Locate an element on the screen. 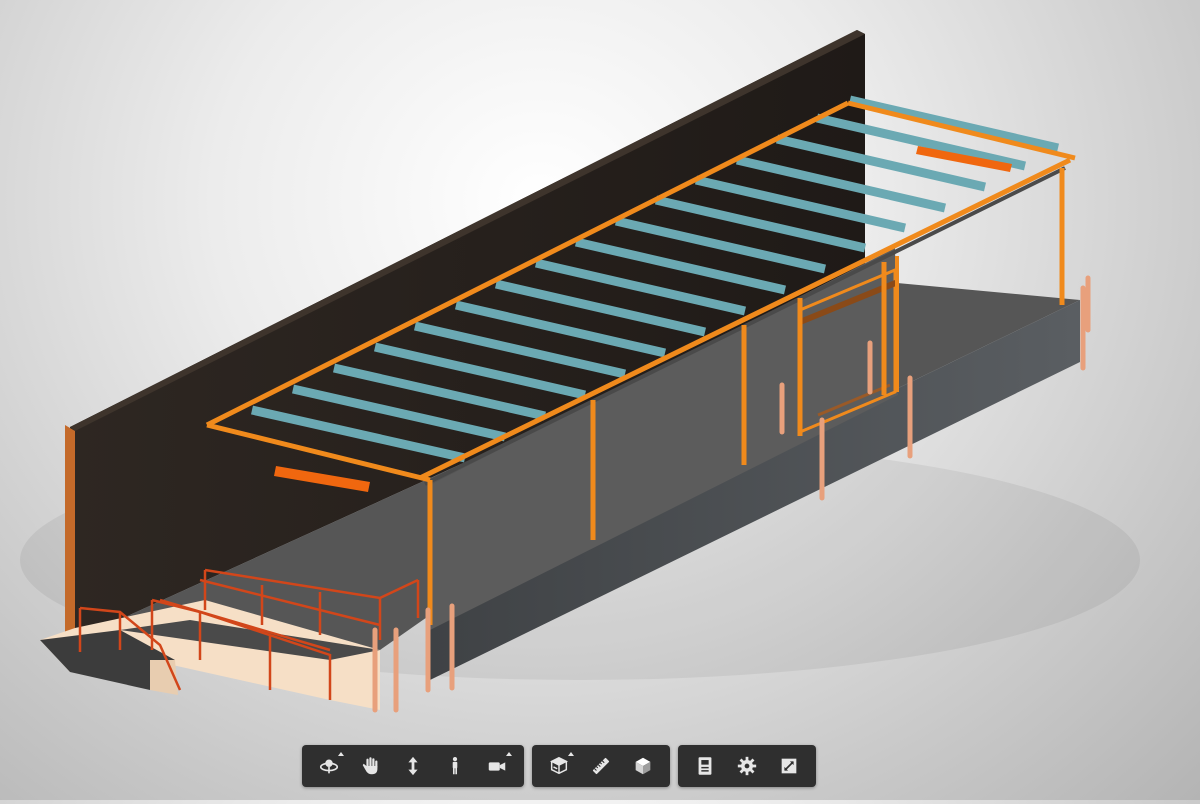 The height and width of the screenshot is (804, 1200). viewer-toolbar is located at coordinates (559, 766).